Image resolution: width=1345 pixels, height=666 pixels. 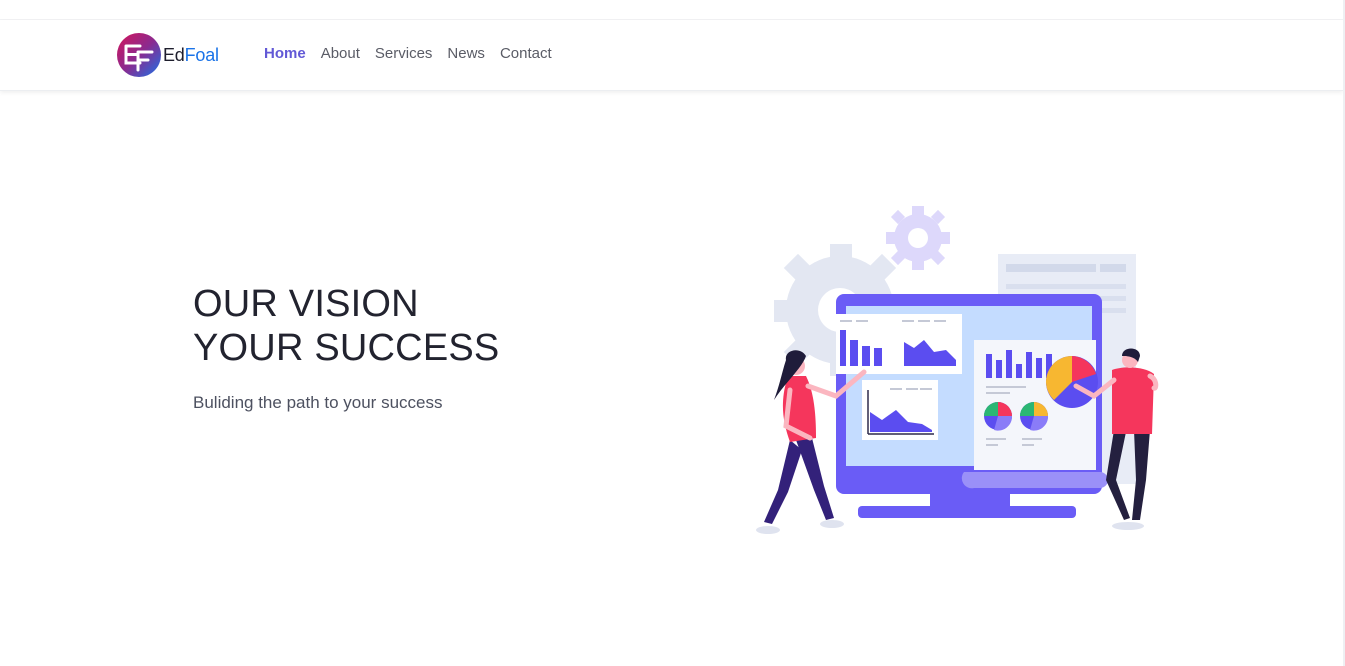 What do you see at coordinates (526, 53) in the screenshot?
I see `nav-contact: Contact` at bounding box center [526, 53].